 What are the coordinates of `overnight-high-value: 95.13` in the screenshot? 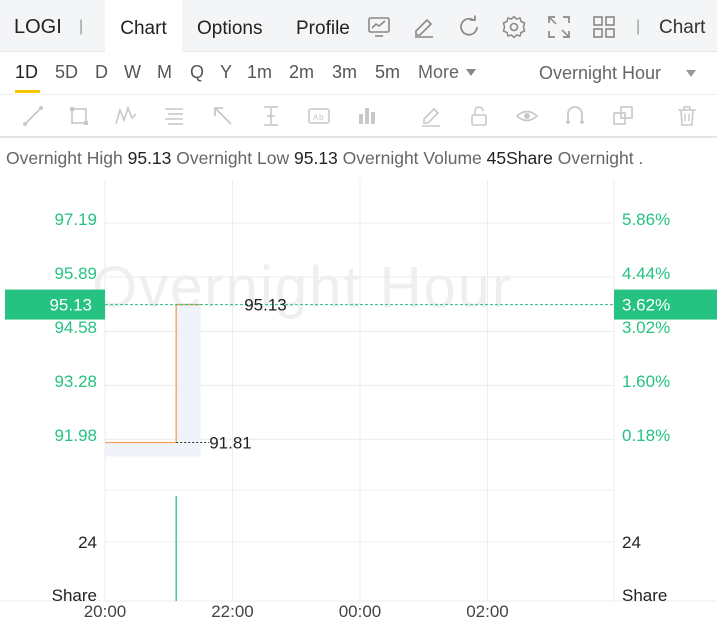 It's located at (149, 158).